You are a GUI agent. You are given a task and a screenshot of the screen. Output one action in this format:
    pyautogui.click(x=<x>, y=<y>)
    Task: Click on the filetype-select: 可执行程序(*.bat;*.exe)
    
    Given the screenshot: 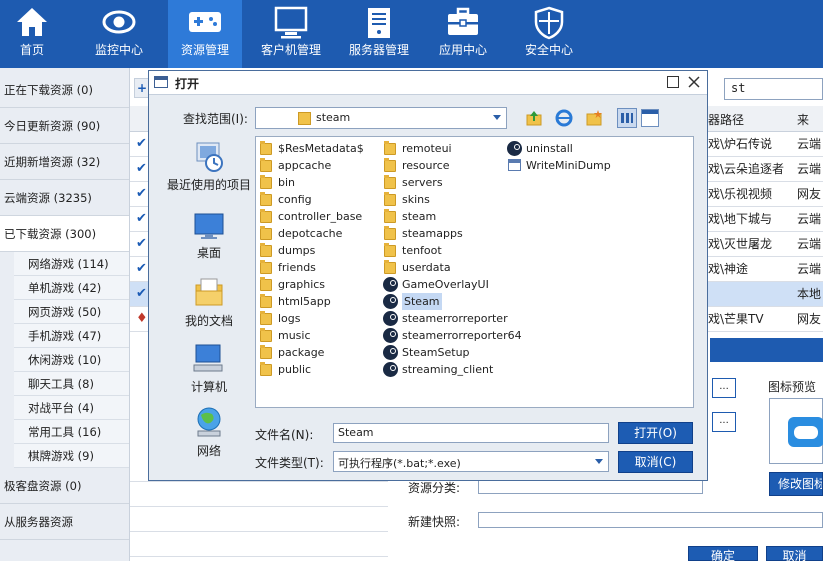 What is the action you would take?
    pyautogui.click(x=471, y=461)
    